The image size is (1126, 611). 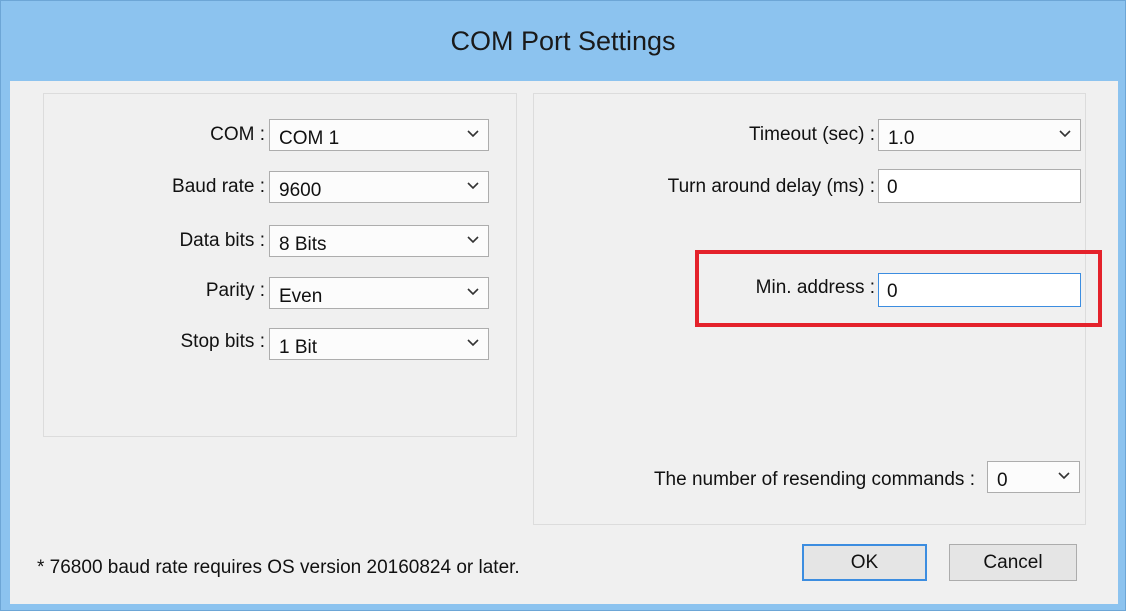 What do you see at coordinates (298, 347) in the screenshot?
I see `stop-bits-value: 1 Bit` at bounding box center [298, 347].